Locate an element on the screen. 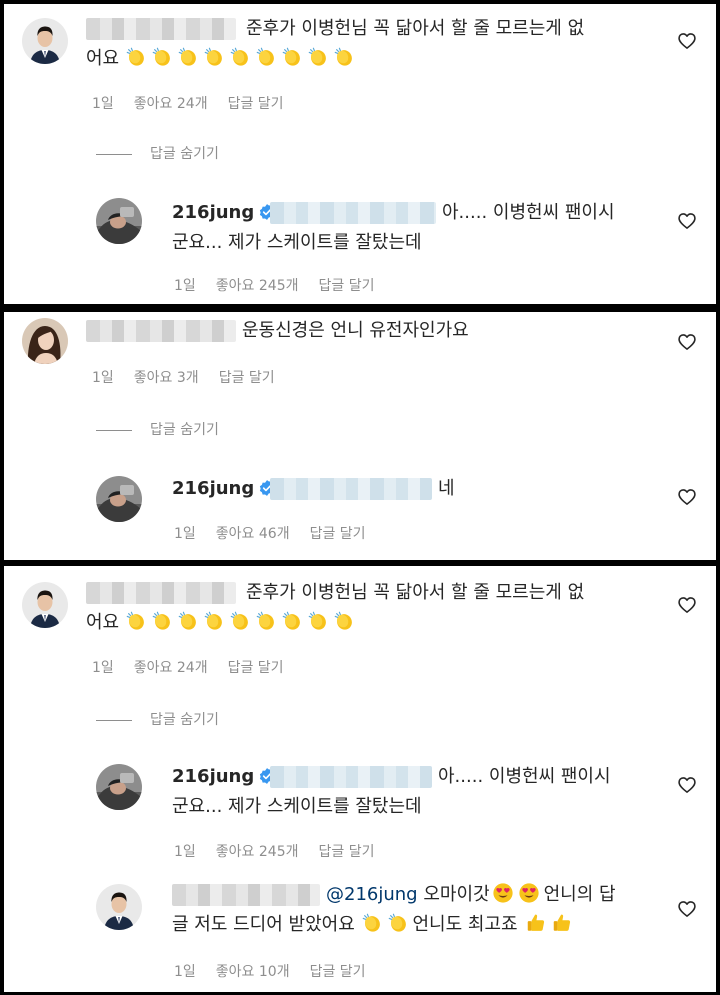  blurred-mention is located at coordinates (351, 489).